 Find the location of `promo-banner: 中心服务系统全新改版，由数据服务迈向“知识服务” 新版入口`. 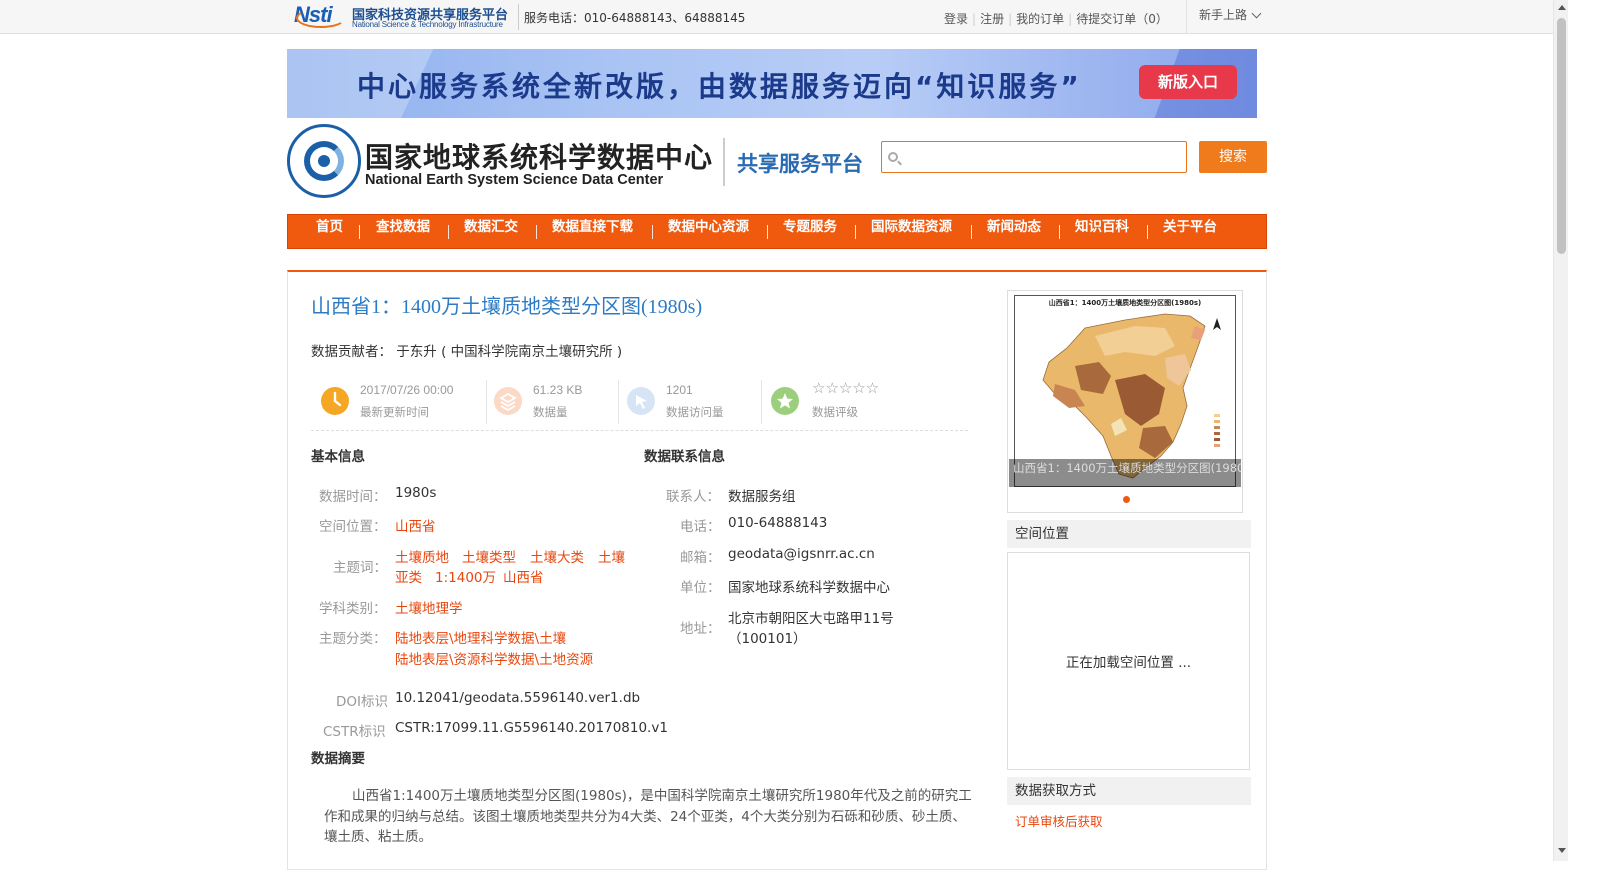

promo-banner: 中心服务系统全新改版，由数据服务迈向“知识服务” 新版入口 is located at coordinates (772, 83).